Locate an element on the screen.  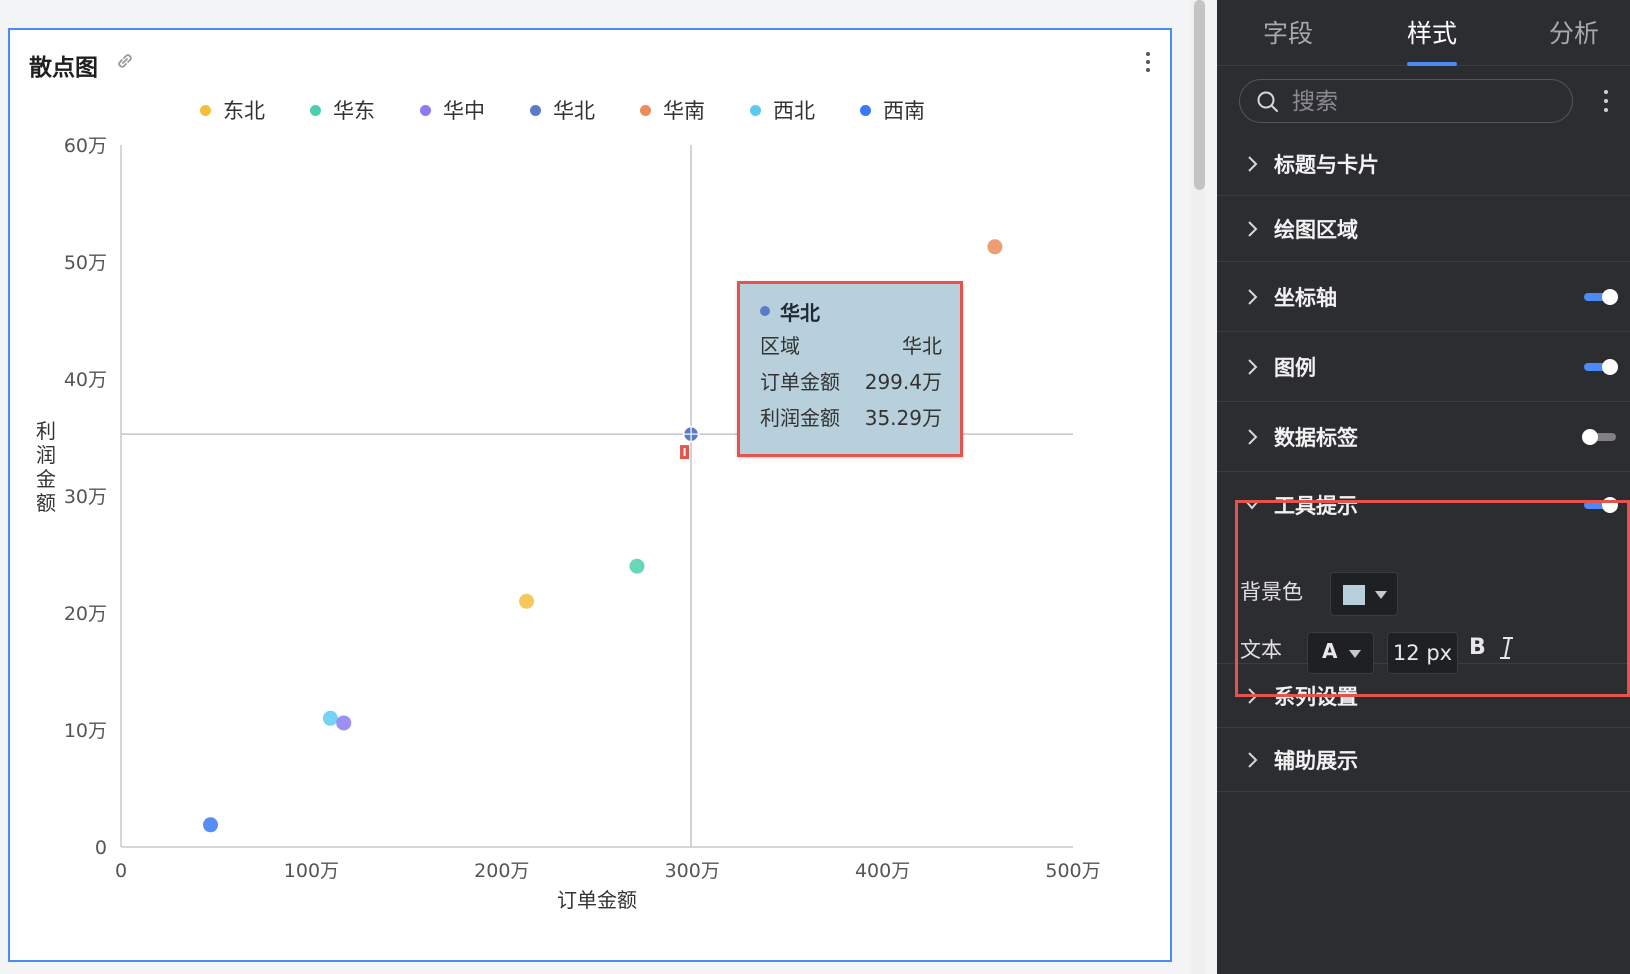
tooltip-row: 订单金额 299.4万 is located at coordinates (851, 380).